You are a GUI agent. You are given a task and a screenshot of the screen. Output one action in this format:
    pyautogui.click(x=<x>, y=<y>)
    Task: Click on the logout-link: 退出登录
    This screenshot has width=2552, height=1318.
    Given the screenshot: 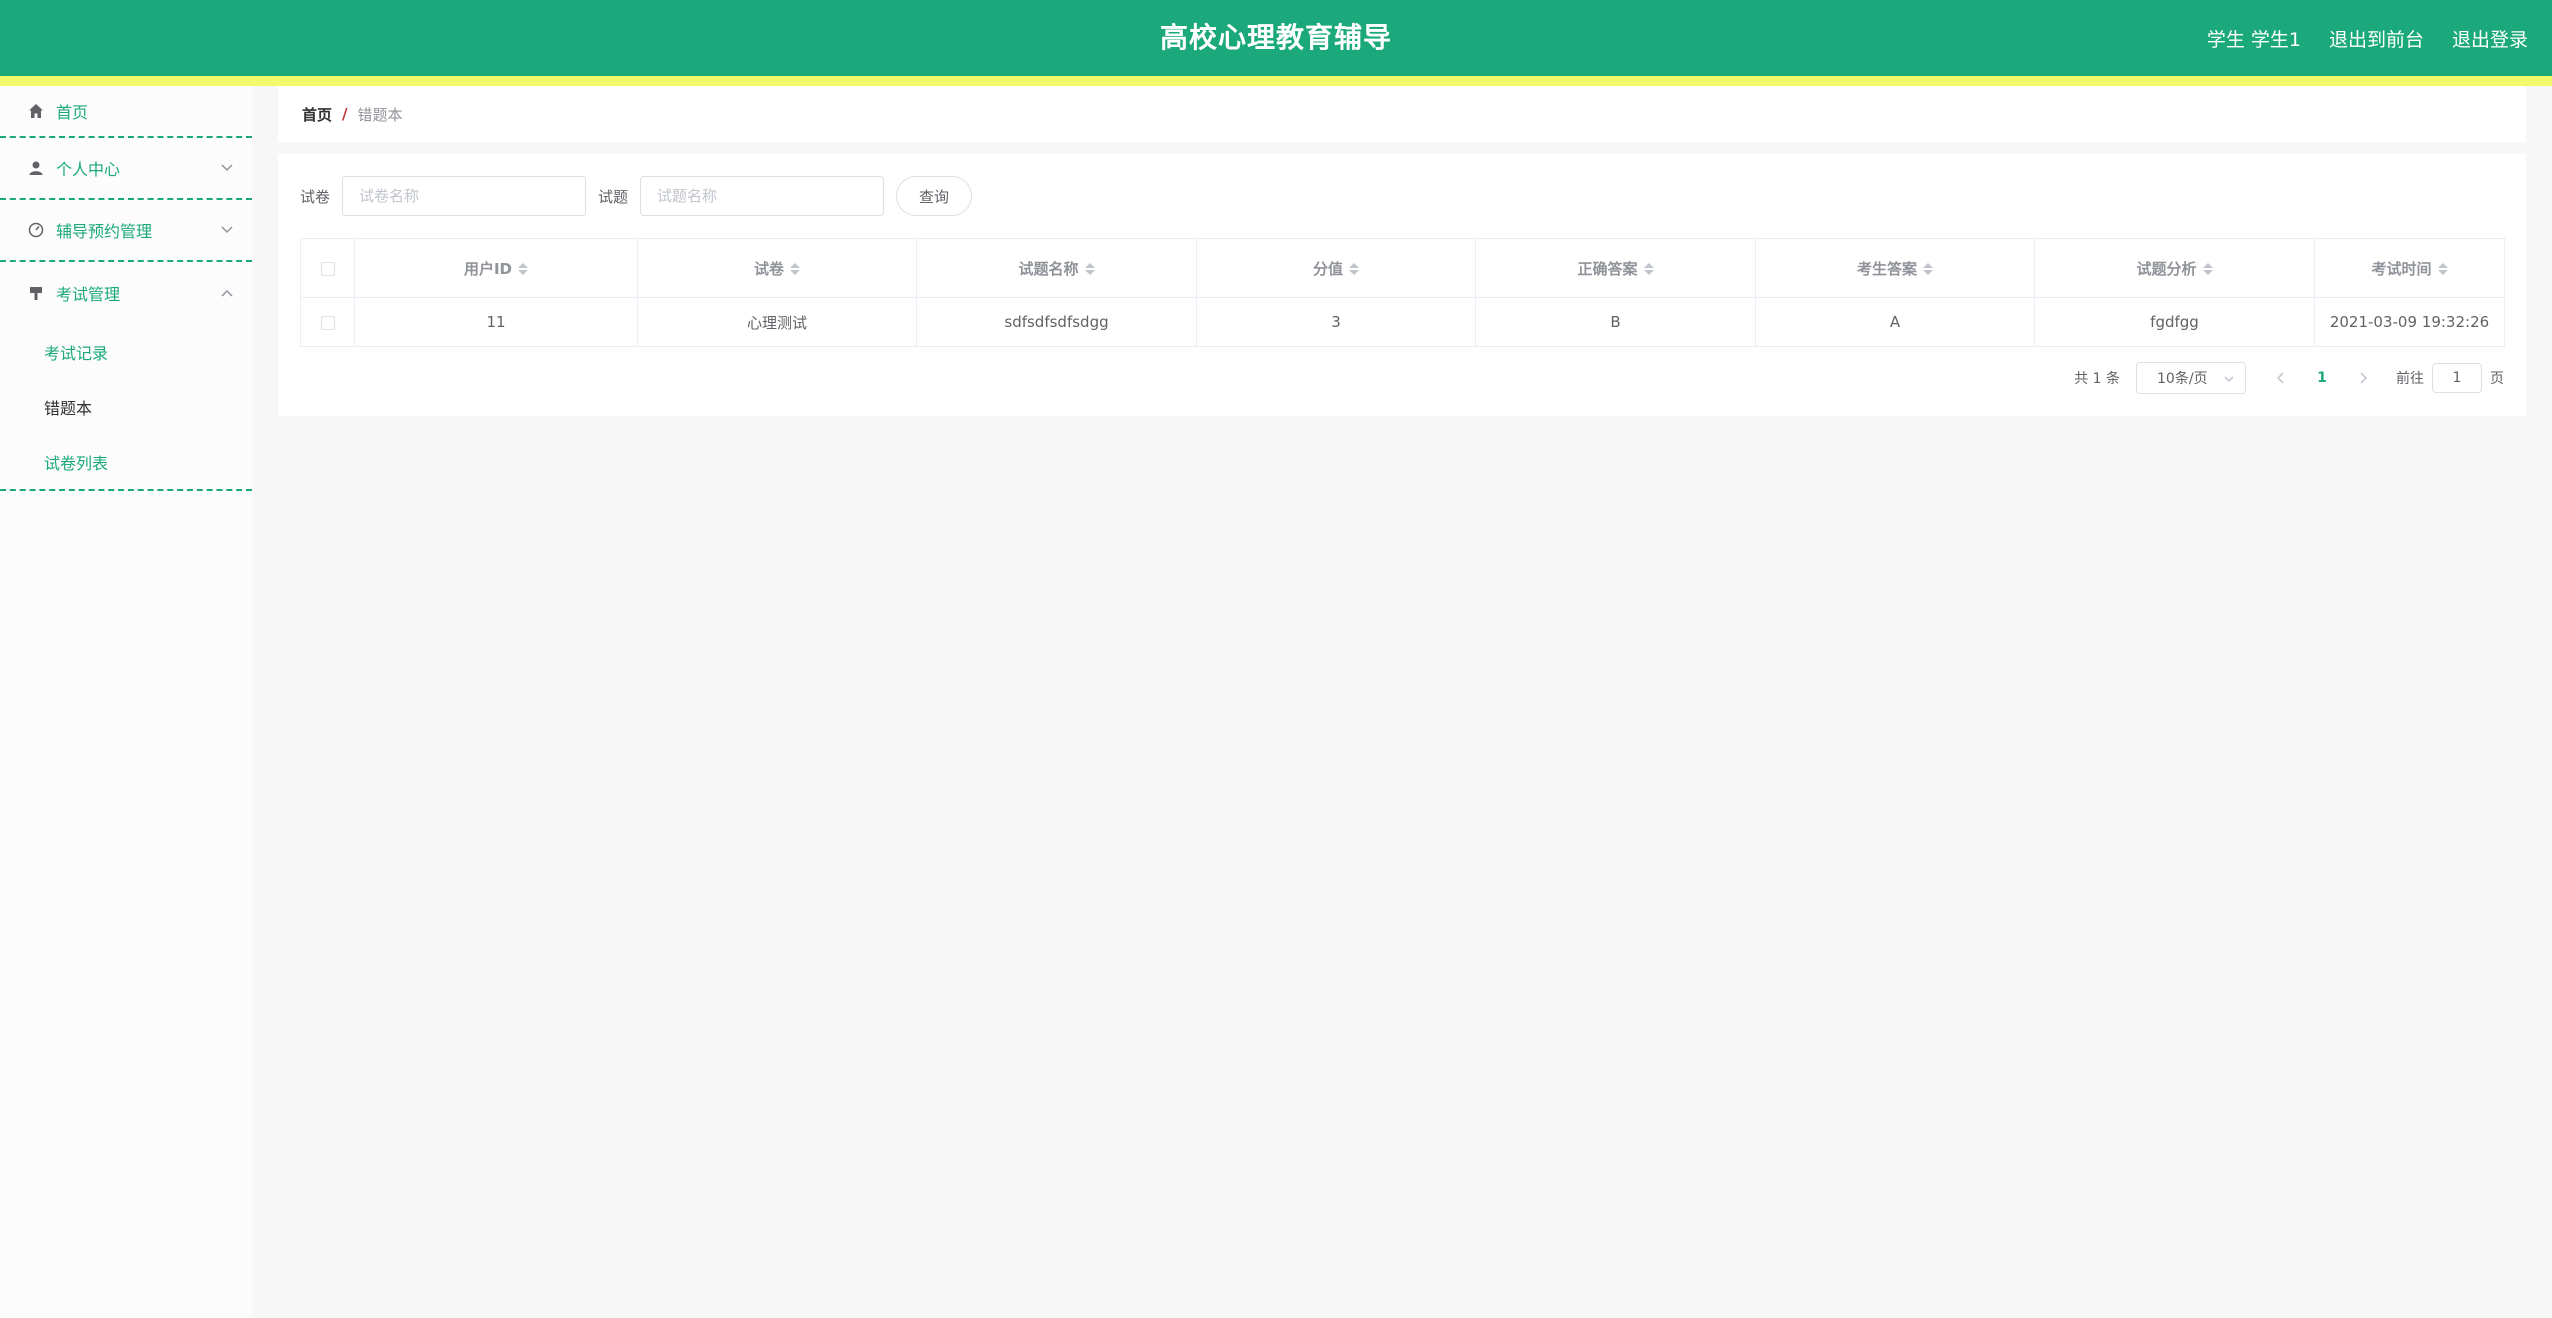 What is the action you would take?
    pyautogui.click(x=2490, y=38)
    